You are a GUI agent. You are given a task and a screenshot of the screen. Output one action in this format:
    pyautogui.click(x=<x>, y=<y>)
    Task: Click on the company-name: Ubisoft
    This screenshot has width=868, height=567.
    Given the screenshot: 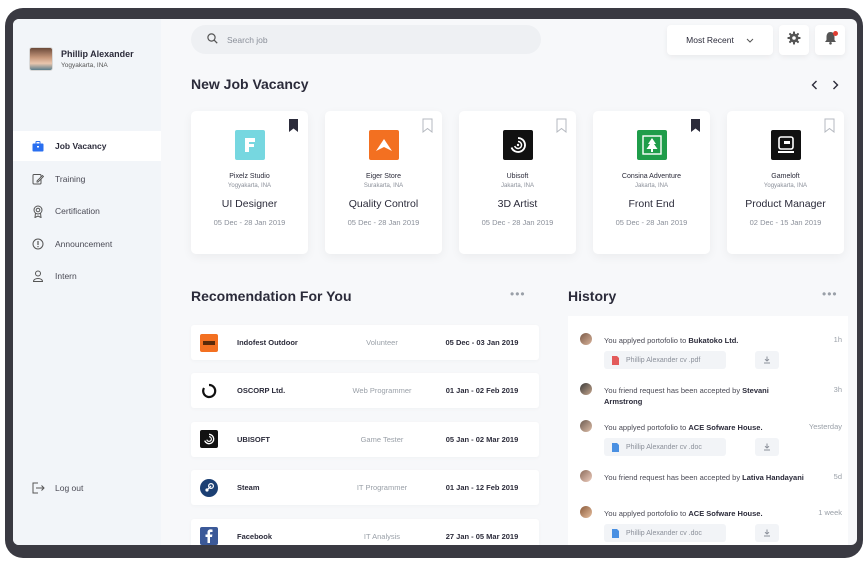 What is the action you would take?
    pyautogui.click(x=517, y=176)
    